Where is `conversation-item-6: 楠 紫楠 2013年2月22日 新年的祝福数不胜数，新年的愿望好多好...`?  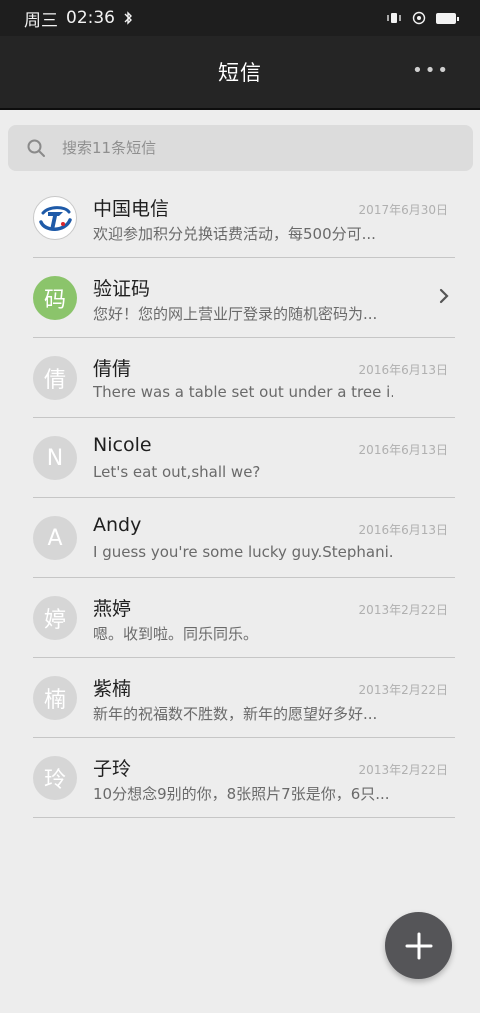
conversation-item-6: 楠 紫楠 2013年2月22日 新年的祝福数不胜数，新年的愿望好多好... is located at coordinates (240, 698).